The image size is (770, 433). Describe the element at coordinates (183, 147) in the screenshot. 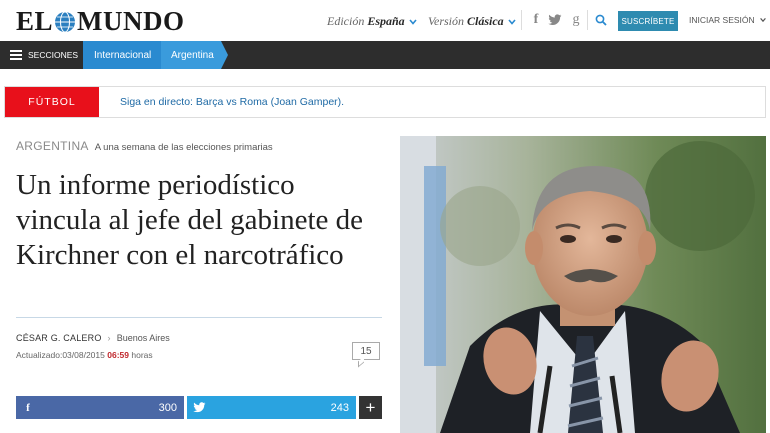

I see `article-subsection: A una semana de las elecciones primarias` at that location.